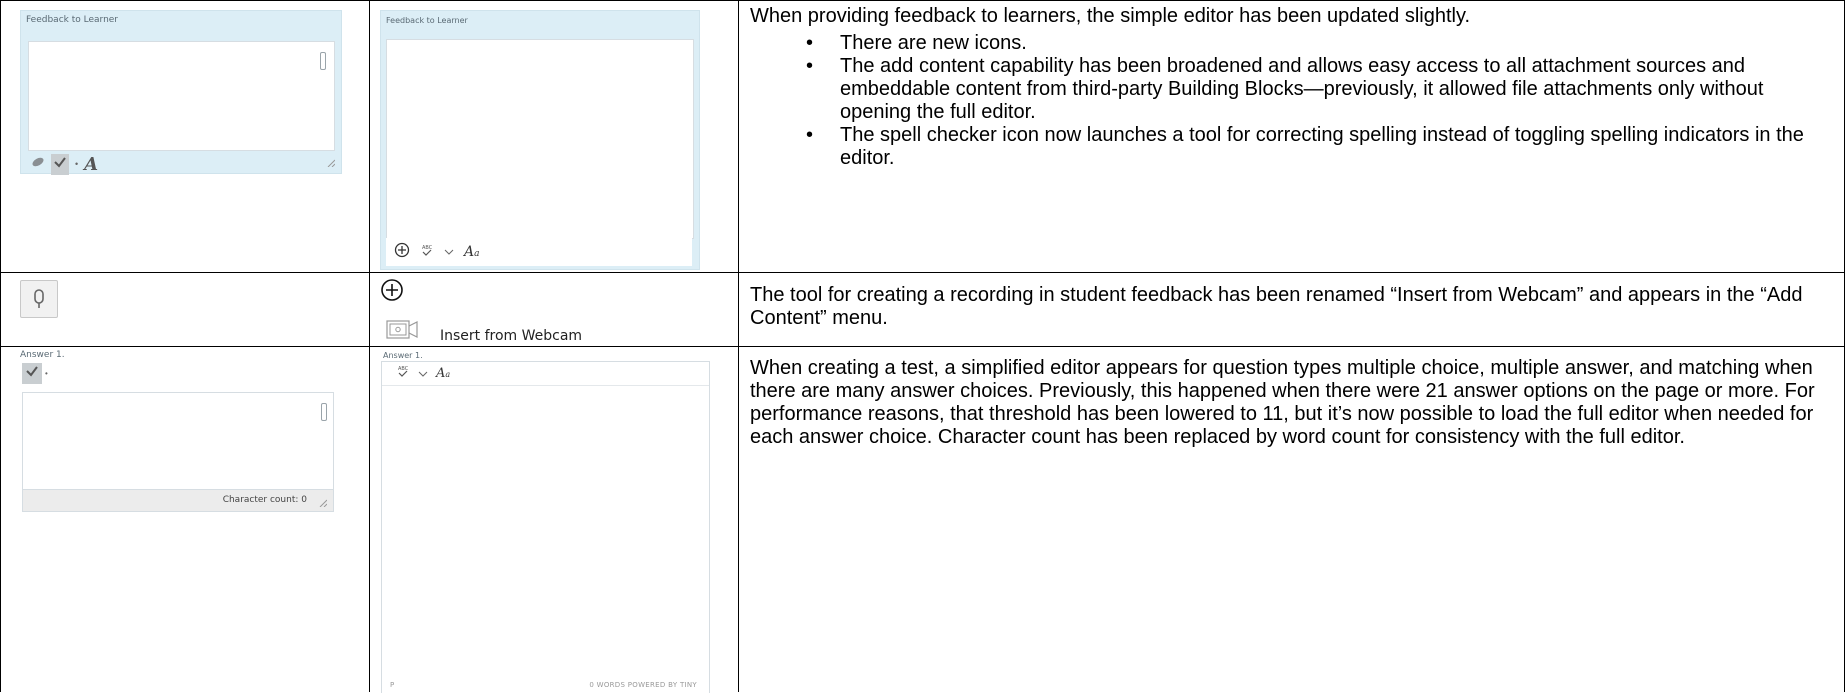 This screenshot has width=1845, height=693. I want to click on old-answer-textarea, so click(178, 441).